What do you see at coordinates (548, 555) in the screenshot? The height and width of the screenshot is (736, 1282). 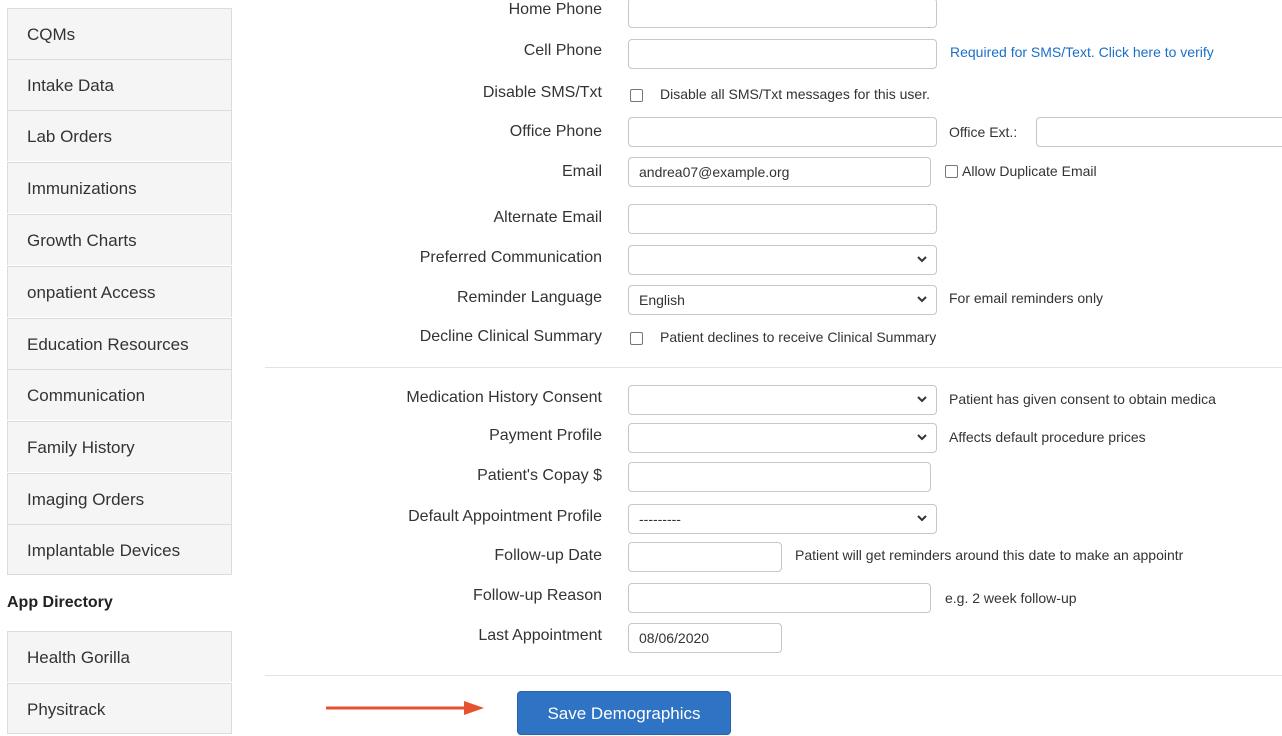 I see `followup-date-label: Follow-up Date` at bounding box center [548, 555].